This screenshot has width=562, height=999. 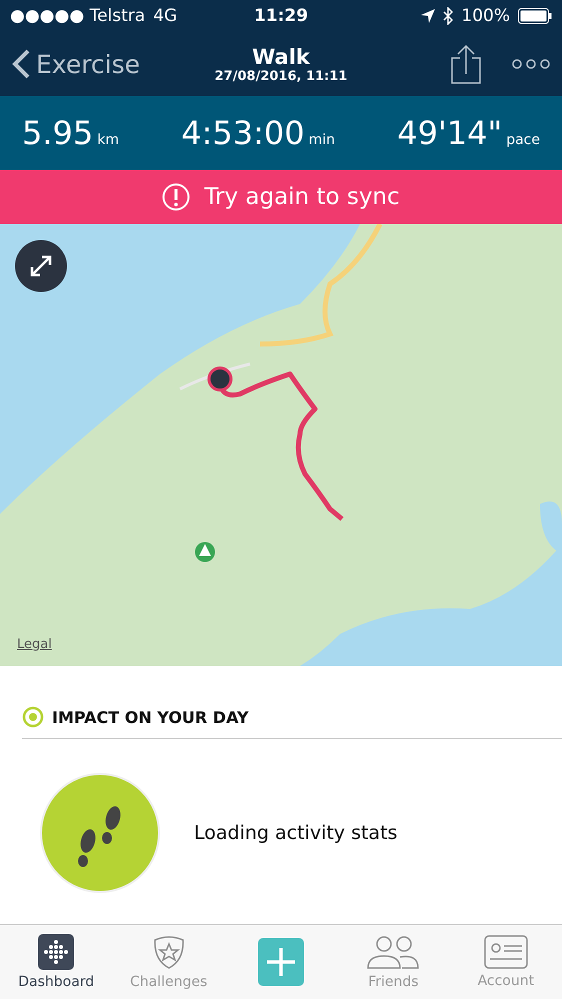 I want to click on tab: Dashboard, so click(x=56, y=962).